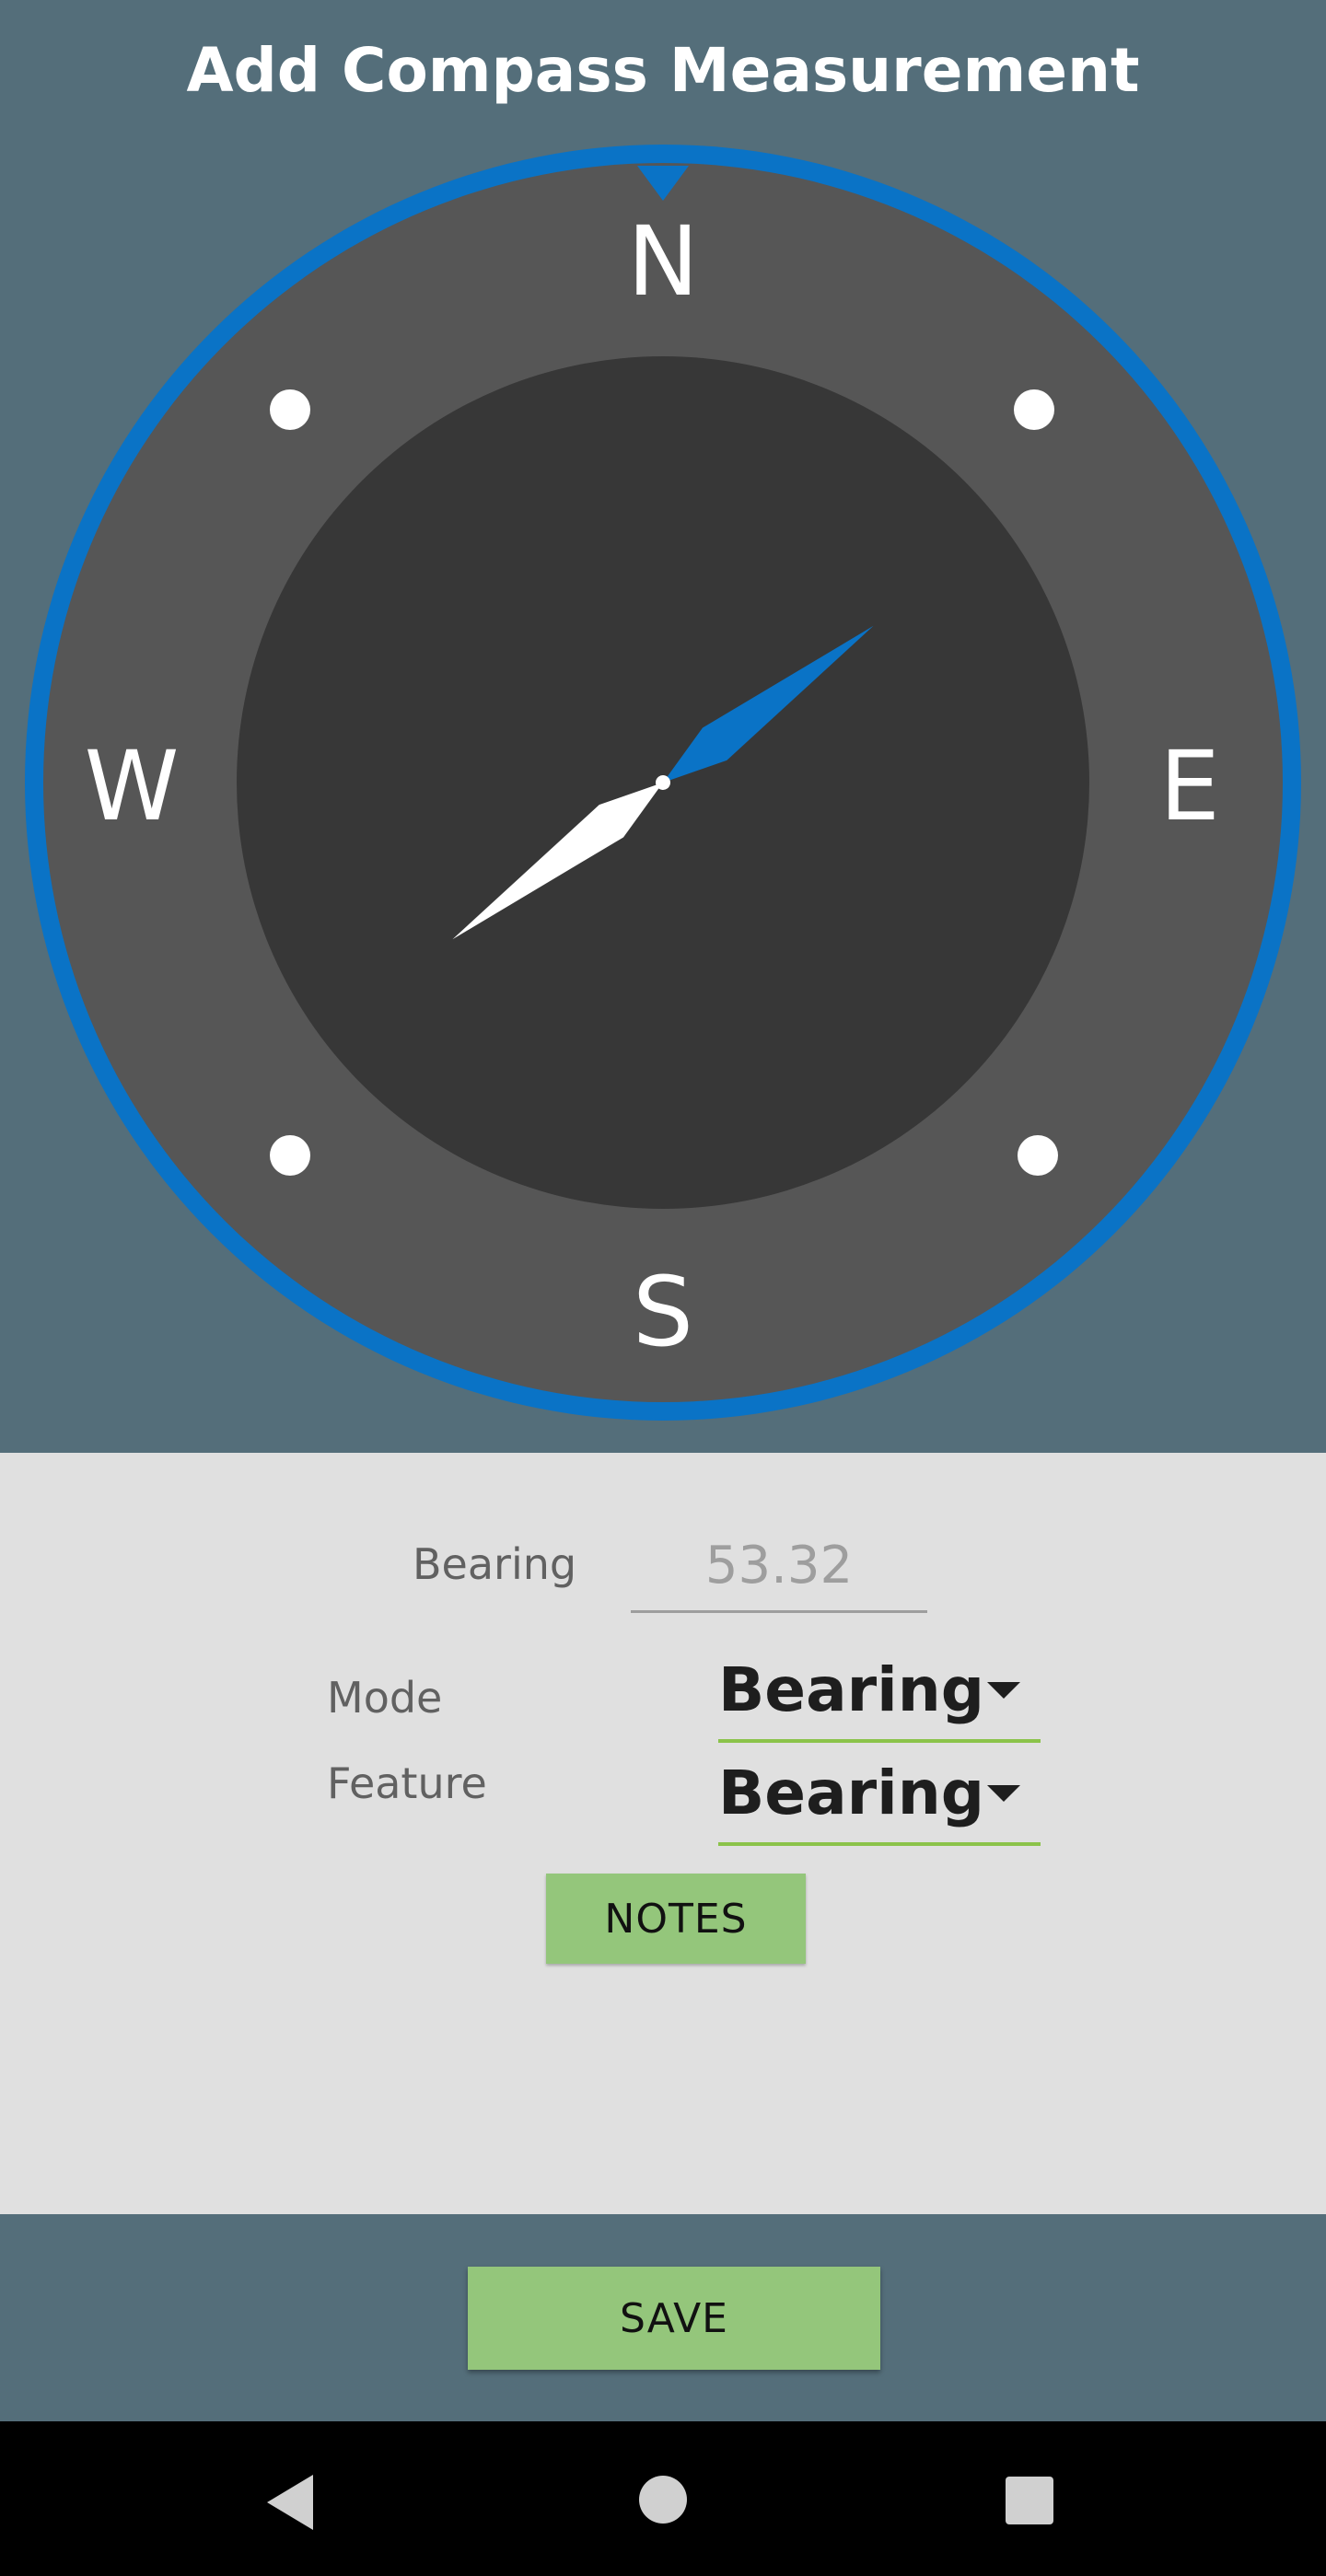 This screenshot has width=1326, height=2576. What do you see at coordinates (385, 1698) in the screenshot?
I see `mode-label: Mode` at bounding box center [385, 1698].